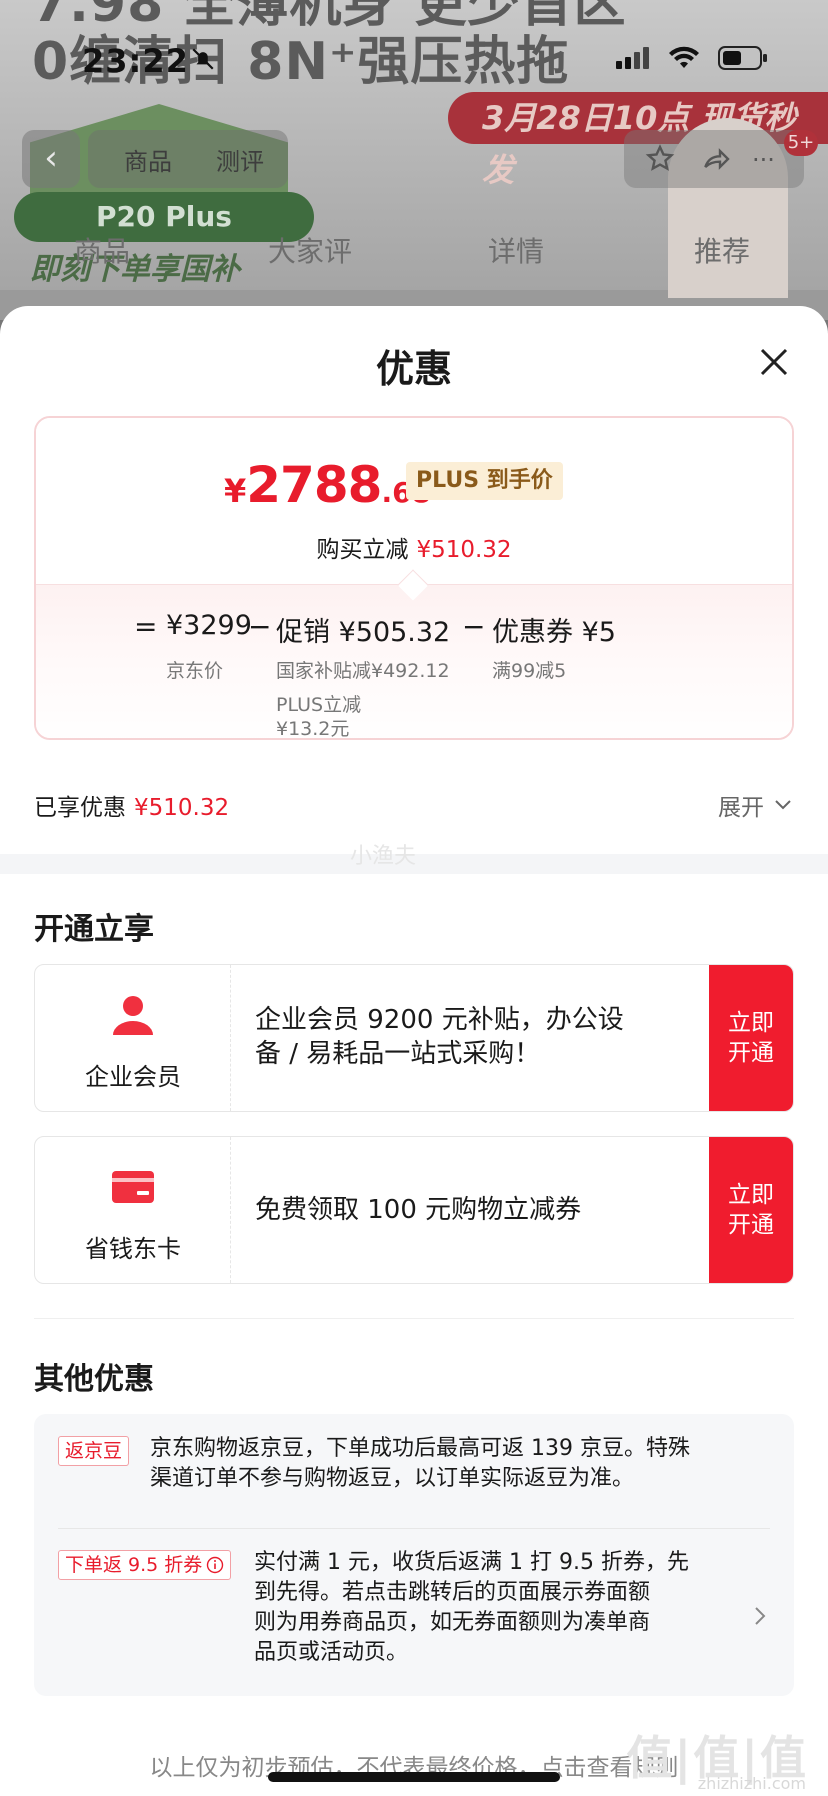 This screenshot has height=1796, width=828. I want to click on plus-reduce-value: ¥13.2元, so click(313, 729).